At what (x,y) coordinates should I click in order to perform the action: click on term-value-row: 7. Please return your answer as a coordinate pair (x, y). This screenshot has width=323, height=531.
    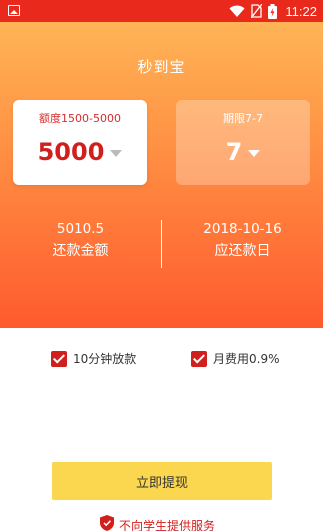
    Looking at the image, I should click on (243, 152).